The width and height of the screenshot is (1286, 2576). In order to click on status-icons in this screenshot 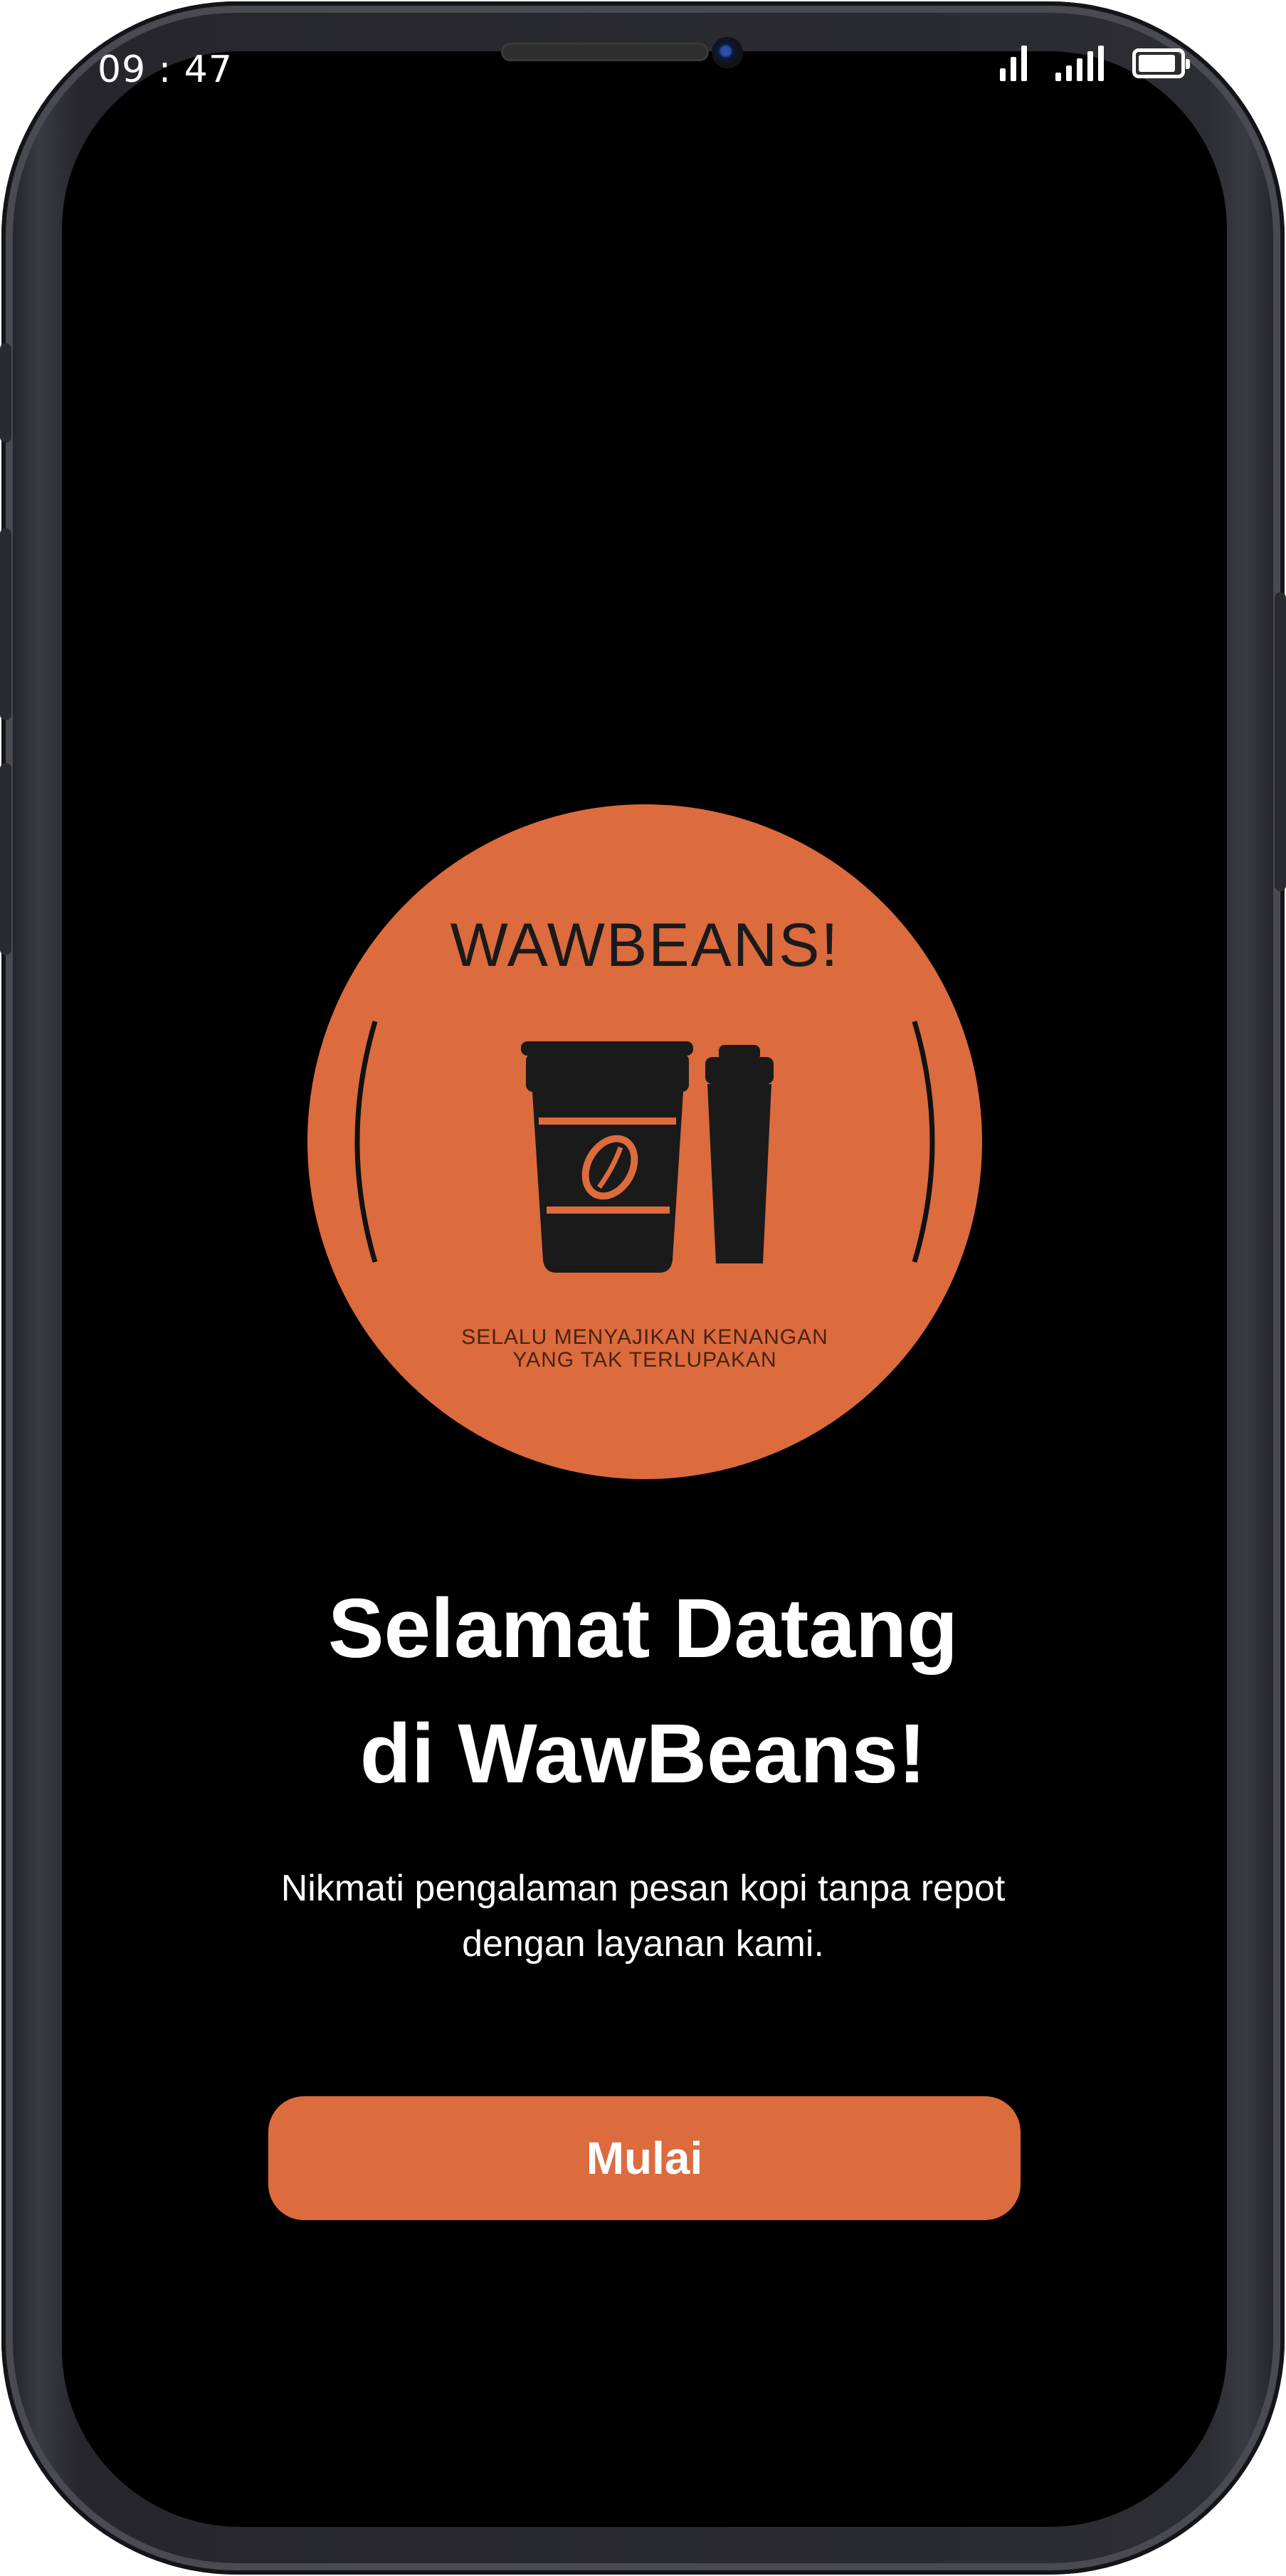, I will do `click(1095, 61)`.